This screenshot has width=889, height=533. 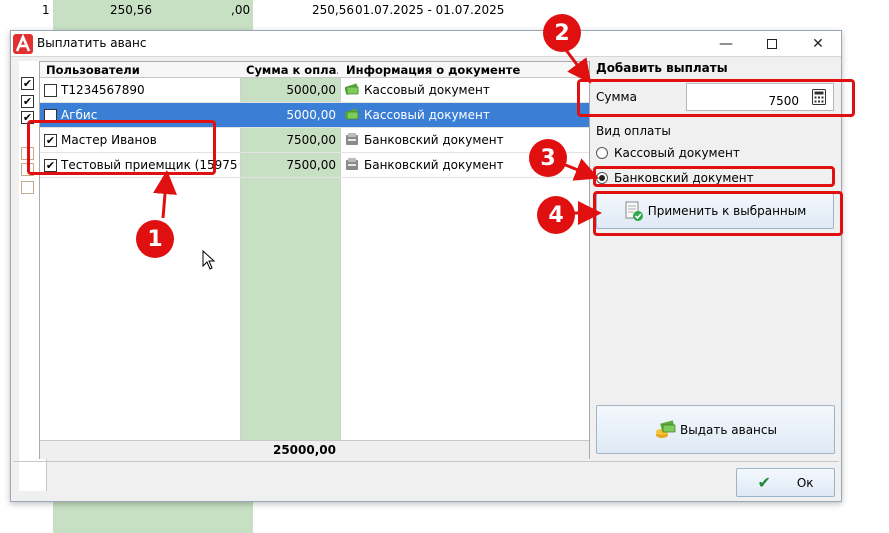 I want to click on titlebar: Выплатить аванс — ✕, so click(x=426, y=44).